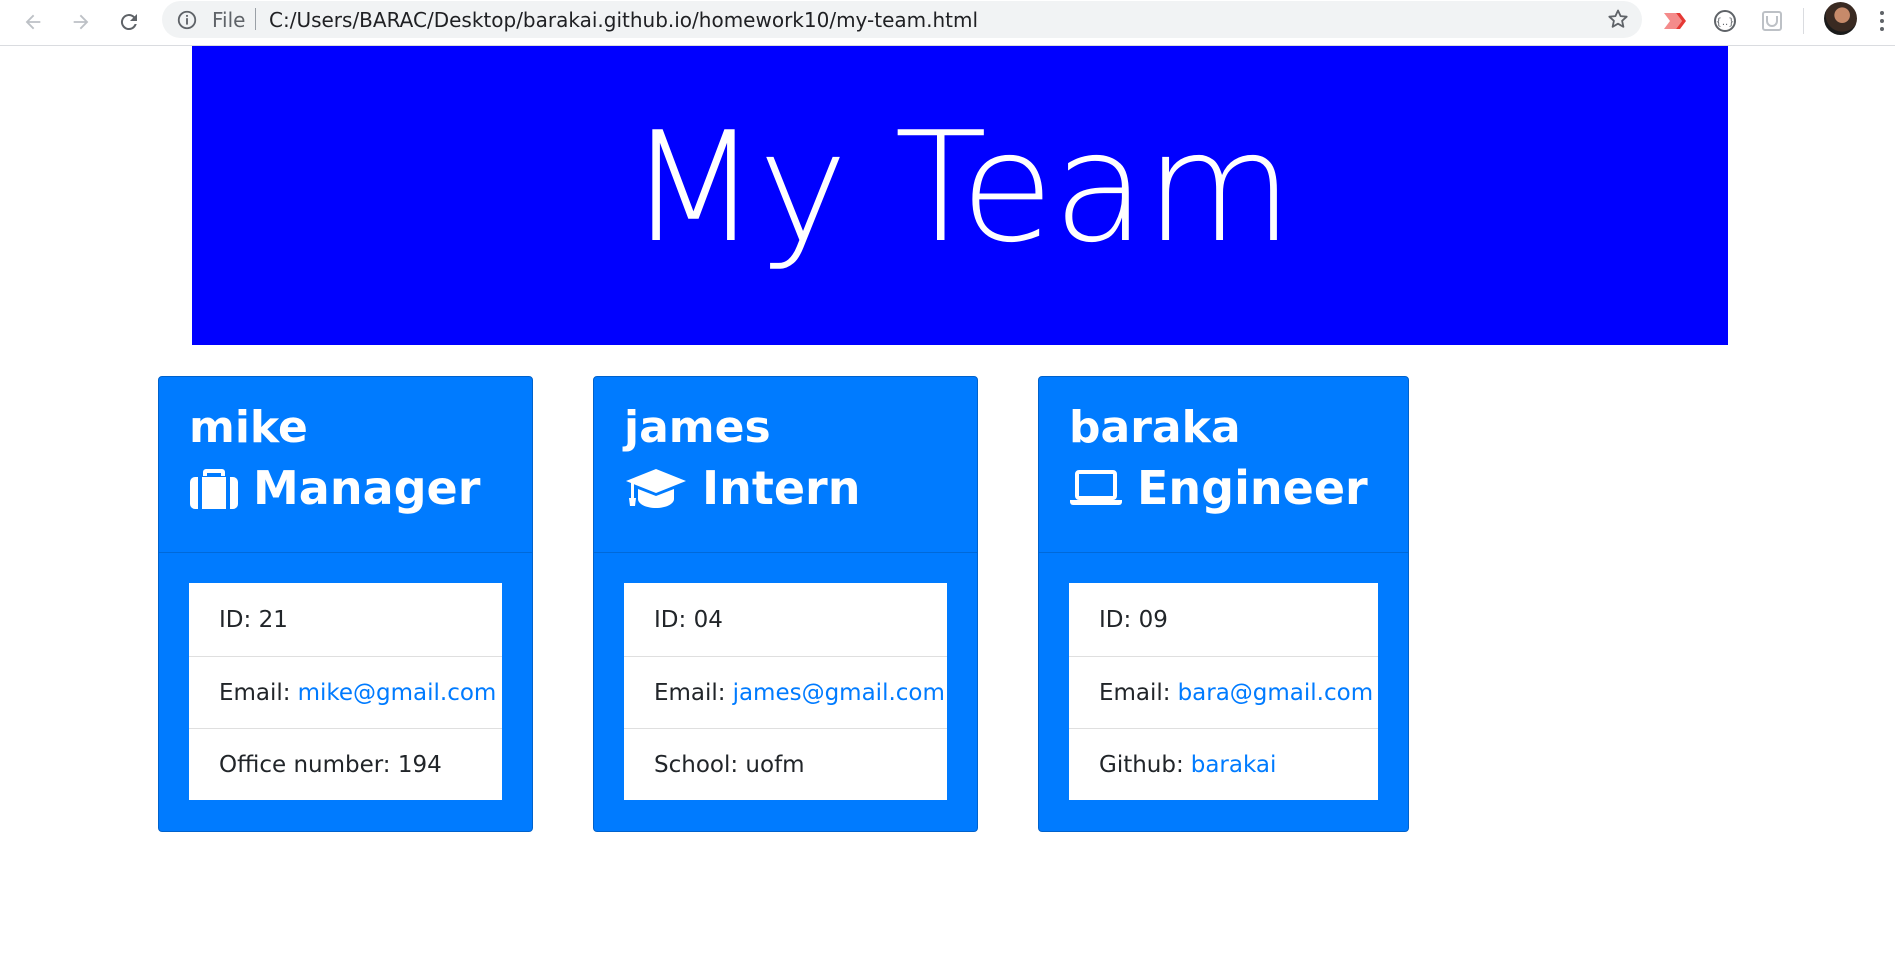 The image size is (1895, 954). I want to click on reload-icon, so click(128, 22).